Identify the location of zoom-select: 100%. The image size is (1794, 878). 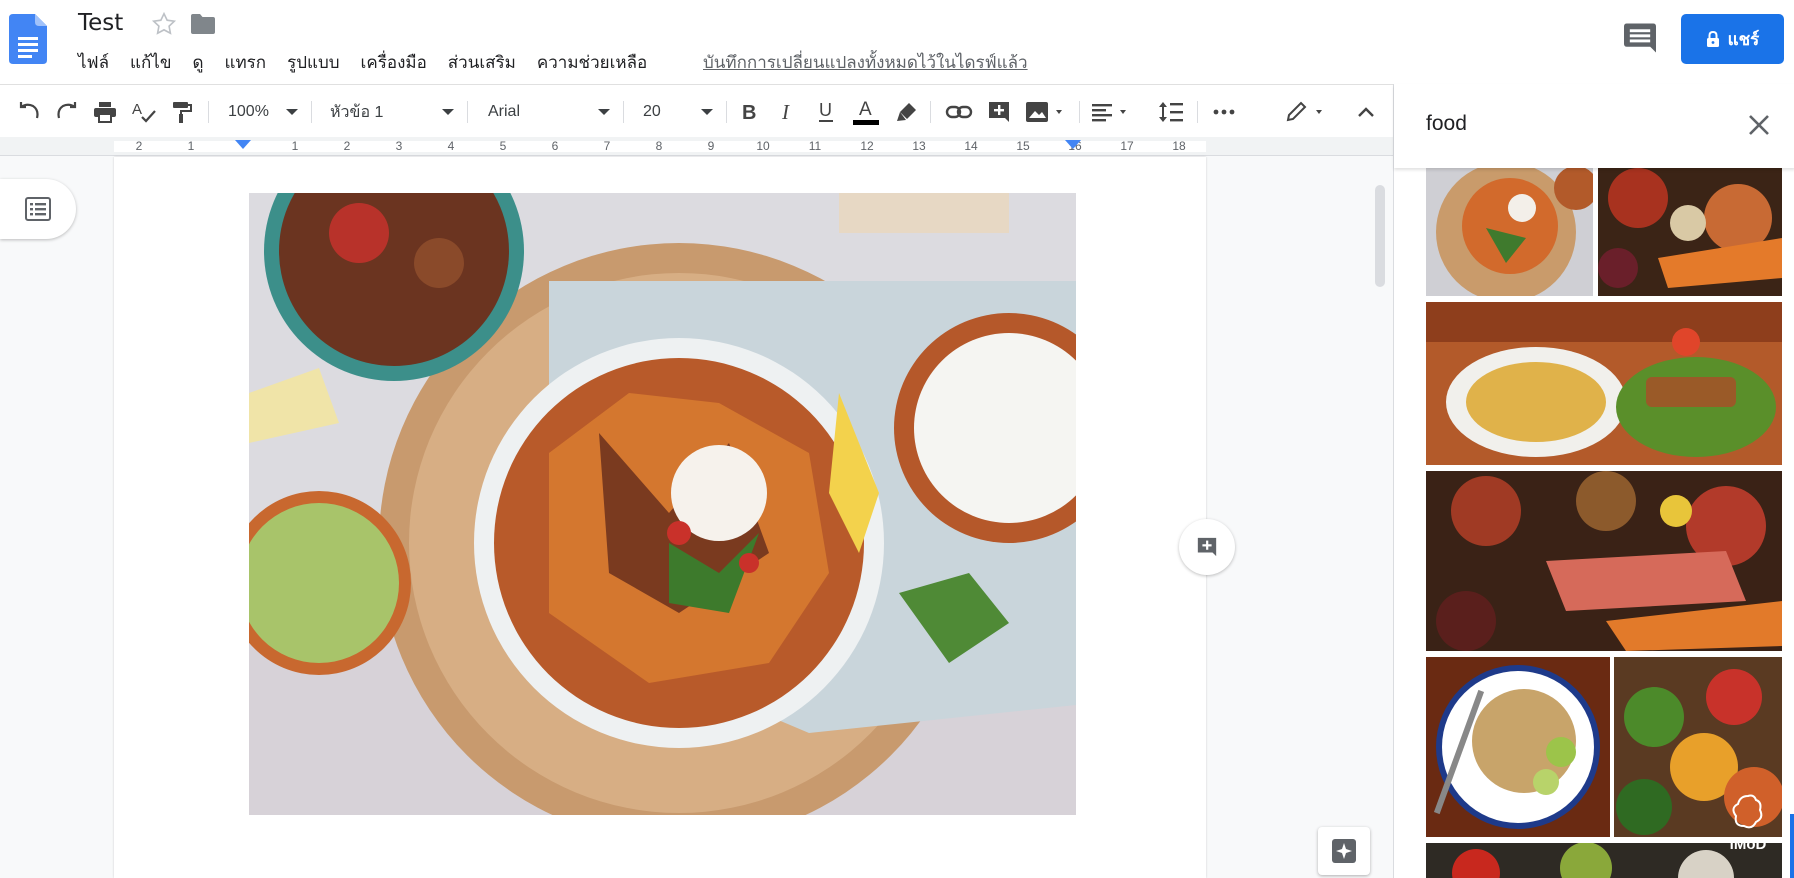
(263, 112).